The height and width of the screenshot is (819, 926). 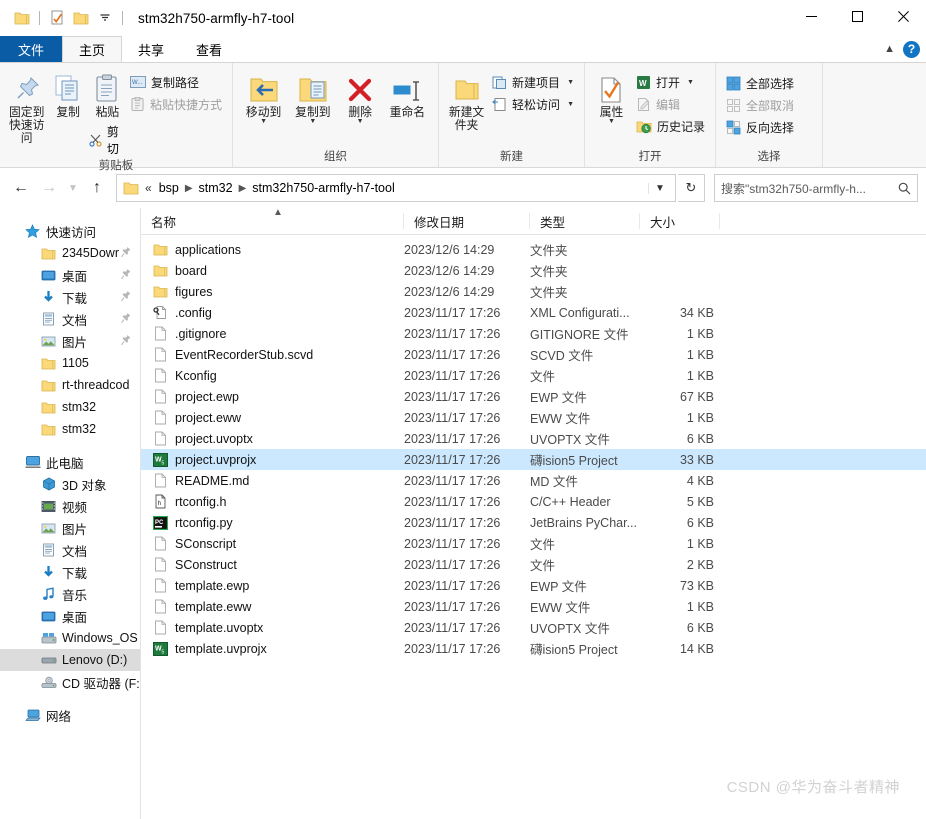 I want to click on folder-icon, so click(x=22, y=18).